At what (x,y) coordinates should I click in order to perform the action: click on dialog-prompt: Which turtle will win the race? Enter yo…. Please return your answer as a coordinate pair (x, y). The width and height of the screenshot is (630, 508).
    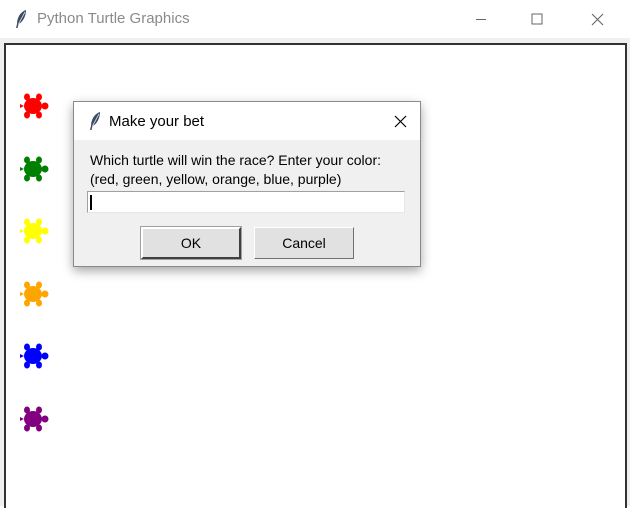
    Looking at the image, I should click on (235, 169).